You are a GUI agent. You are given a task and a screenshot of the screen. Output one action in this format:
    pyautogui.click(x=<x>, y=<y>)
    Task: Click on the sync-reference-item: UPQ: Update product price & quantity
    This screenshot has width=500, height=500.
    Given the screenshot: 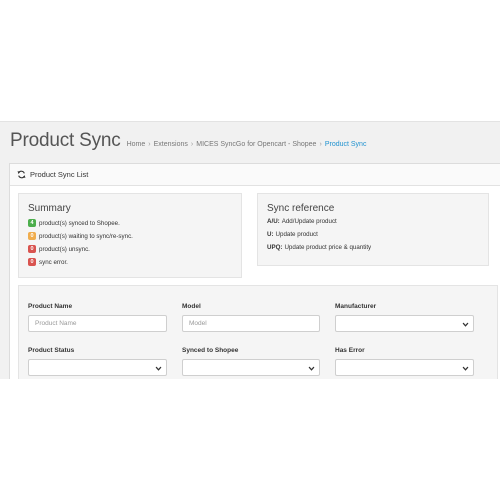 What is the action you would take?
    pyautogui.click(x=319, y=247)
    